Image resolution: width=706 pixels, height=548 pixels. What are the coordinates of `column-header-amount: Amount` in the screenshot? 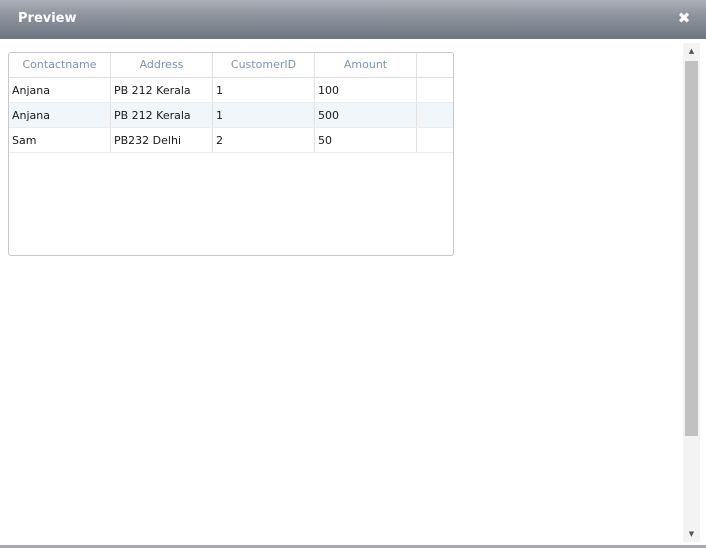 It's located at (366, 65).